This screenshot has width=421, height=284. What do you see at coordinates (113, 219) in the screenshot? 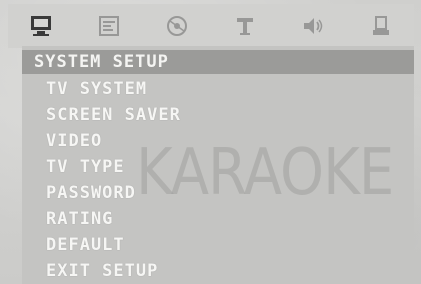
I see `menu-item-rating: RATING` at bounding box center [113, 219].